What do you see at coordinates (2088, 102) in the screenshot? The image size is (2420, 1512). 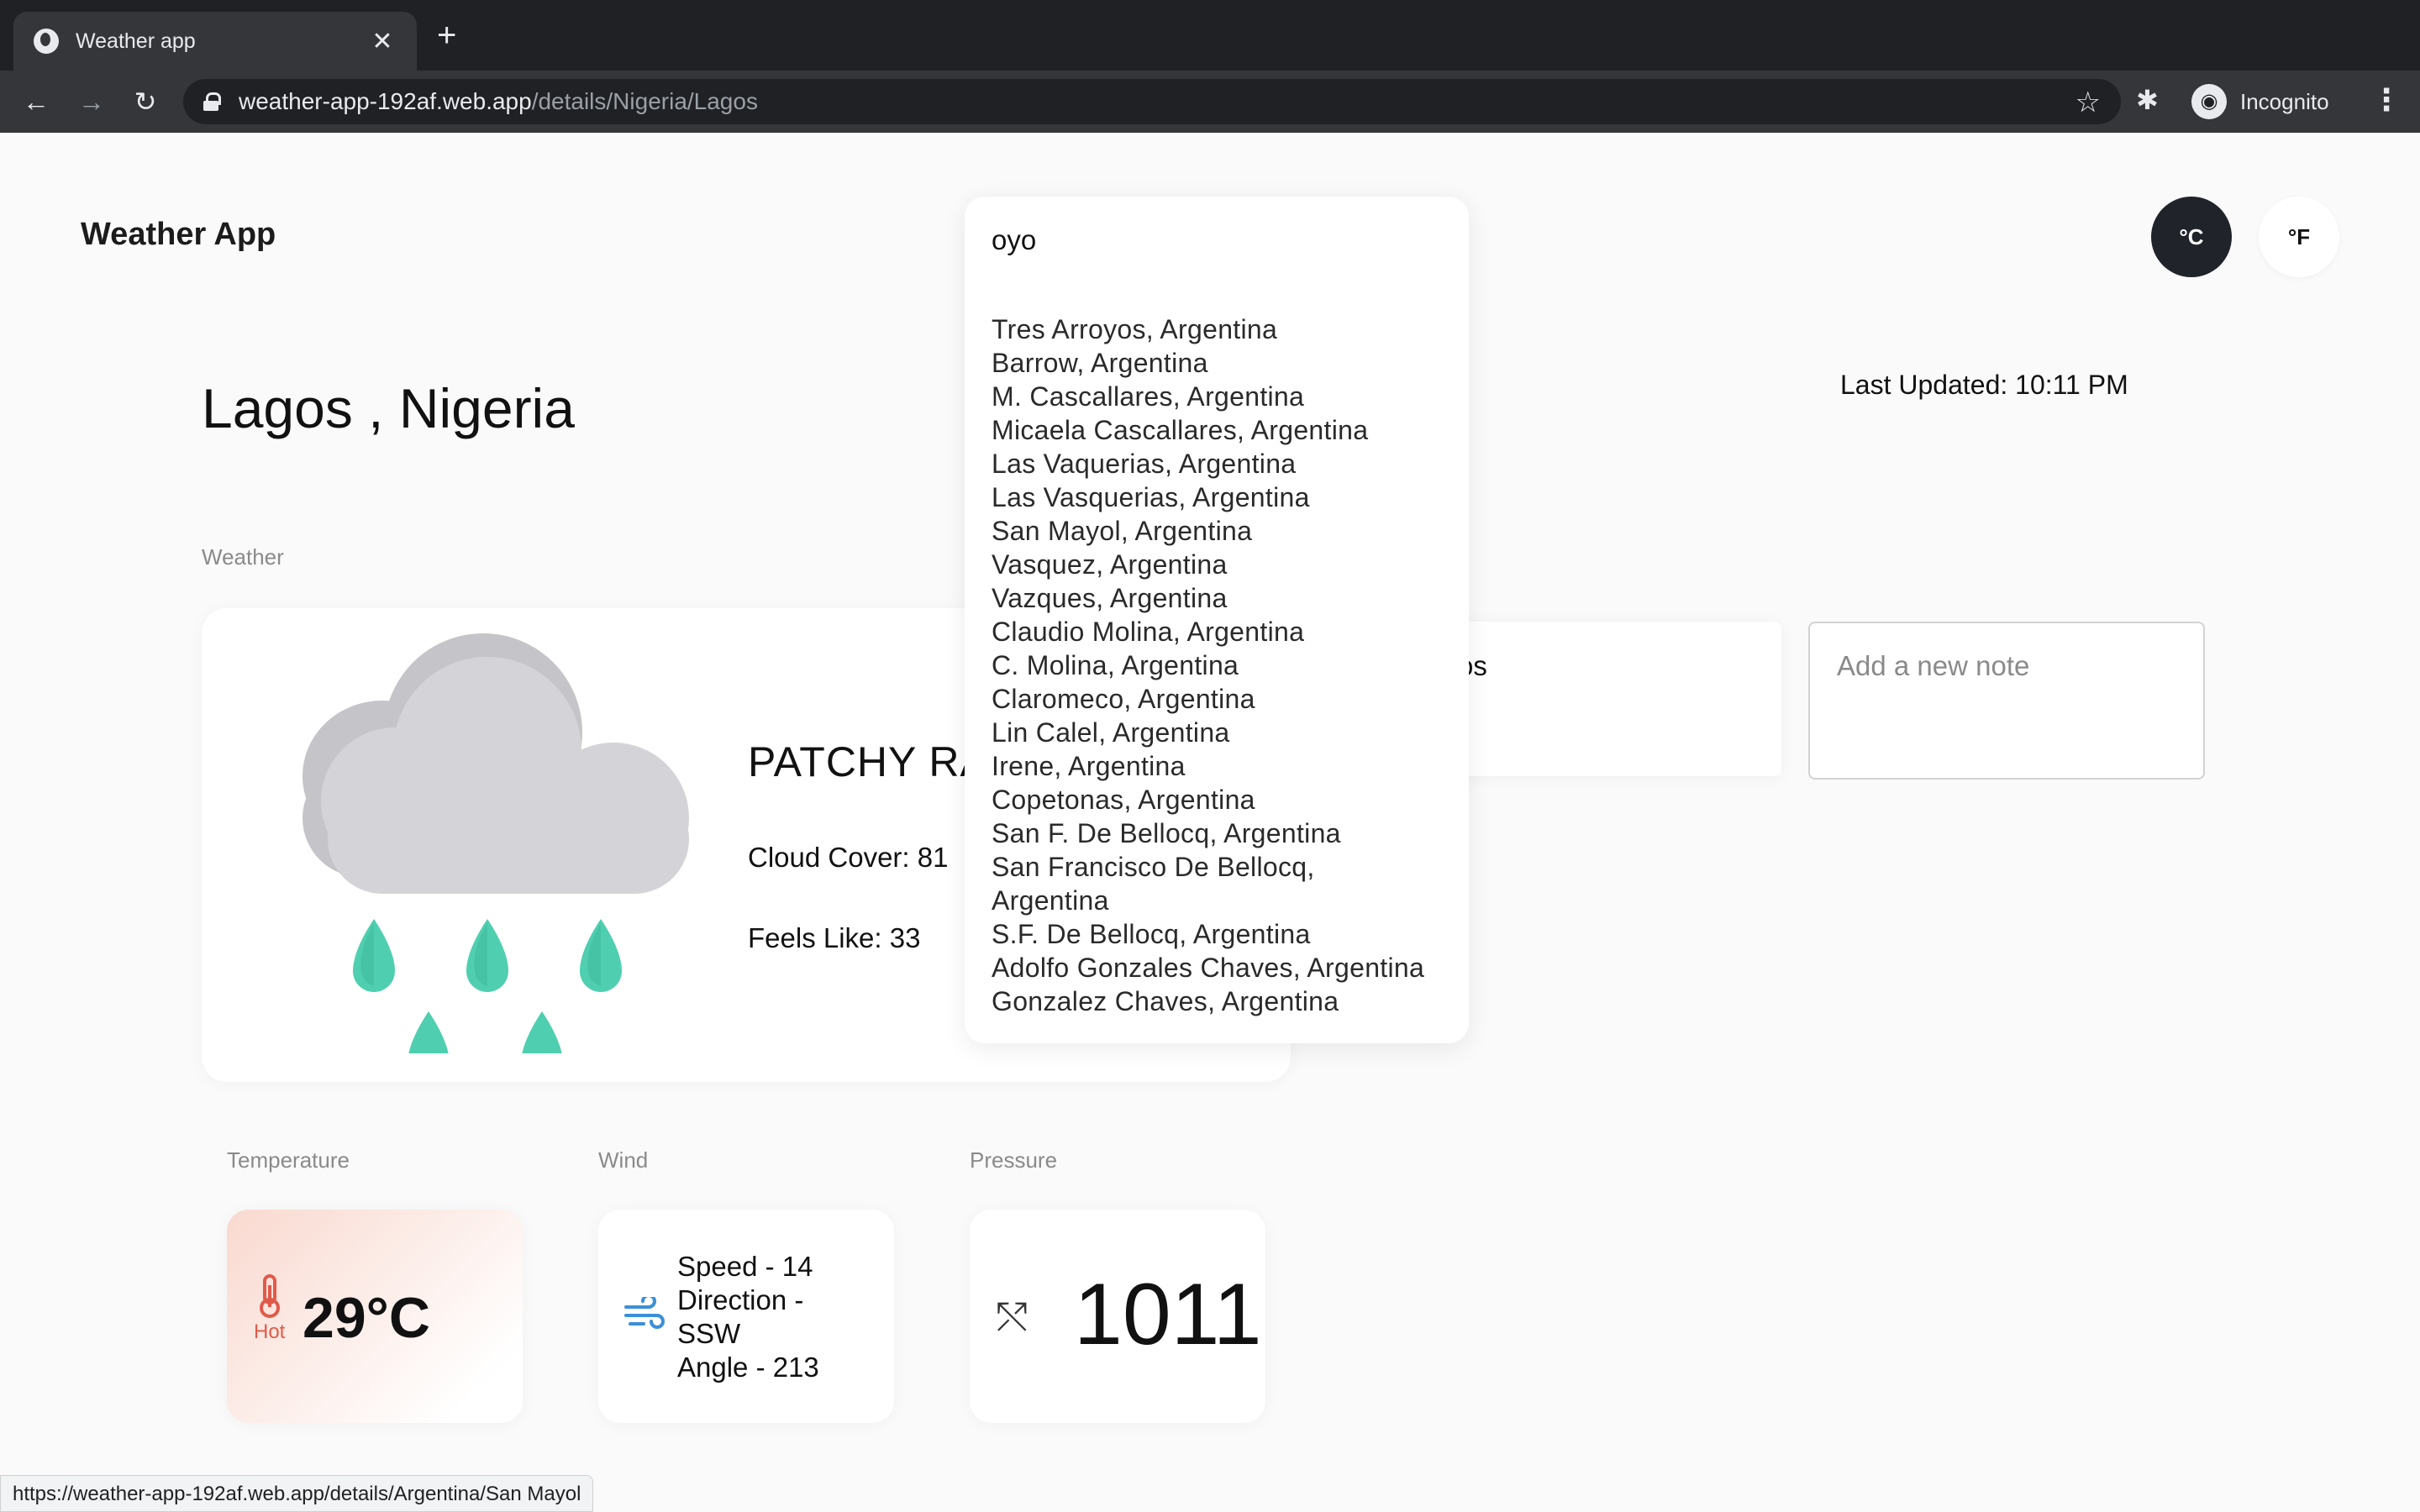 I see `bookmark-star-icon: ☆` at bounding box center [2088, 102].